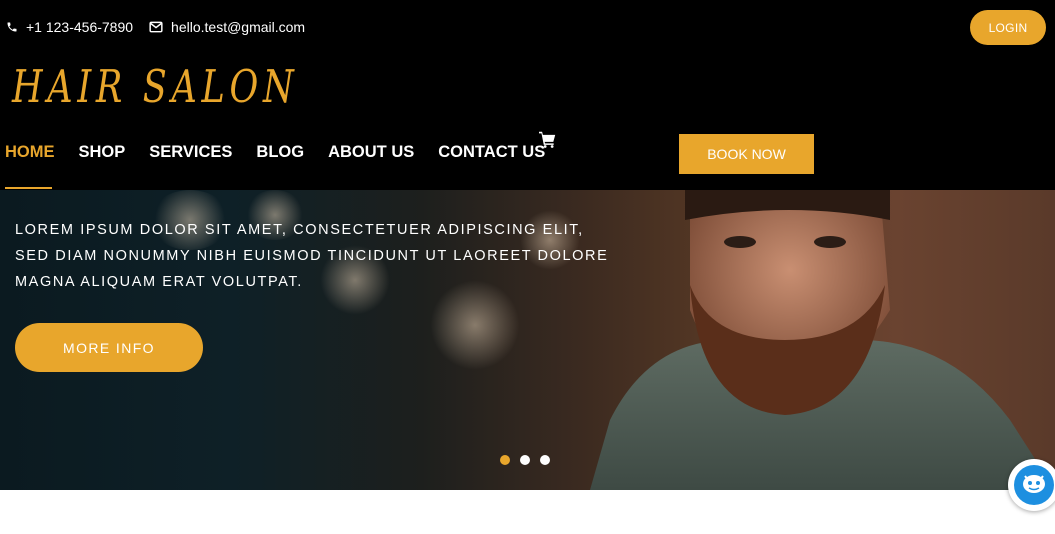 Image resolution: width=1055 pixels, height=534 pixels. What do you see at coordinates (746, 154) in the screenshot?
I see `book-now-button: BOOK NOW` at bounding box center [746, 154].